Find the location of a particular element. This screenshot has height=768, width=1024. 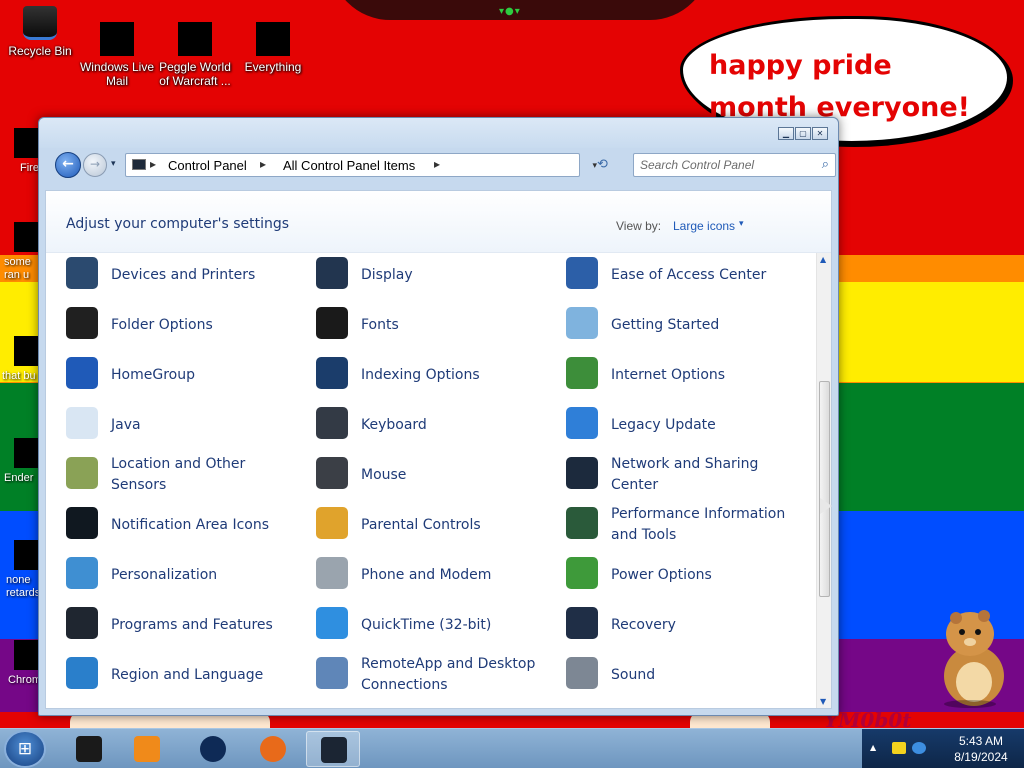

control-panel-item: Notification Area Icons is located at coordinates (166, 525).